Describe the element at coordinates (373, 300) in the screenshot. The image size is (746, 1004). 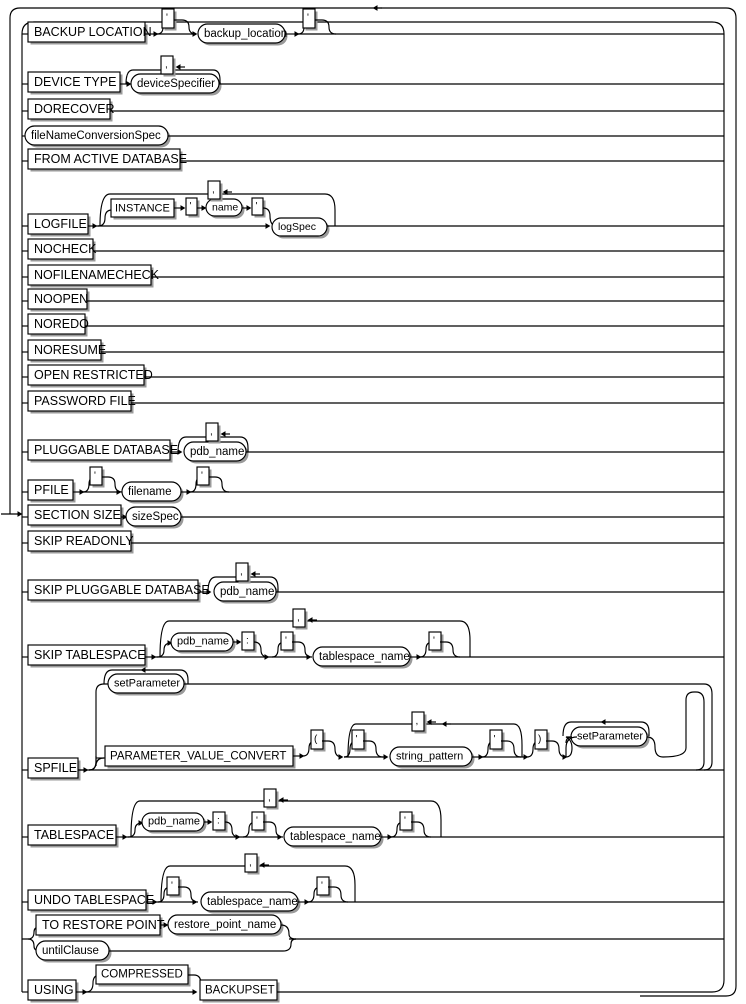
I see `branch-noopen: NOOPEN` at that location.